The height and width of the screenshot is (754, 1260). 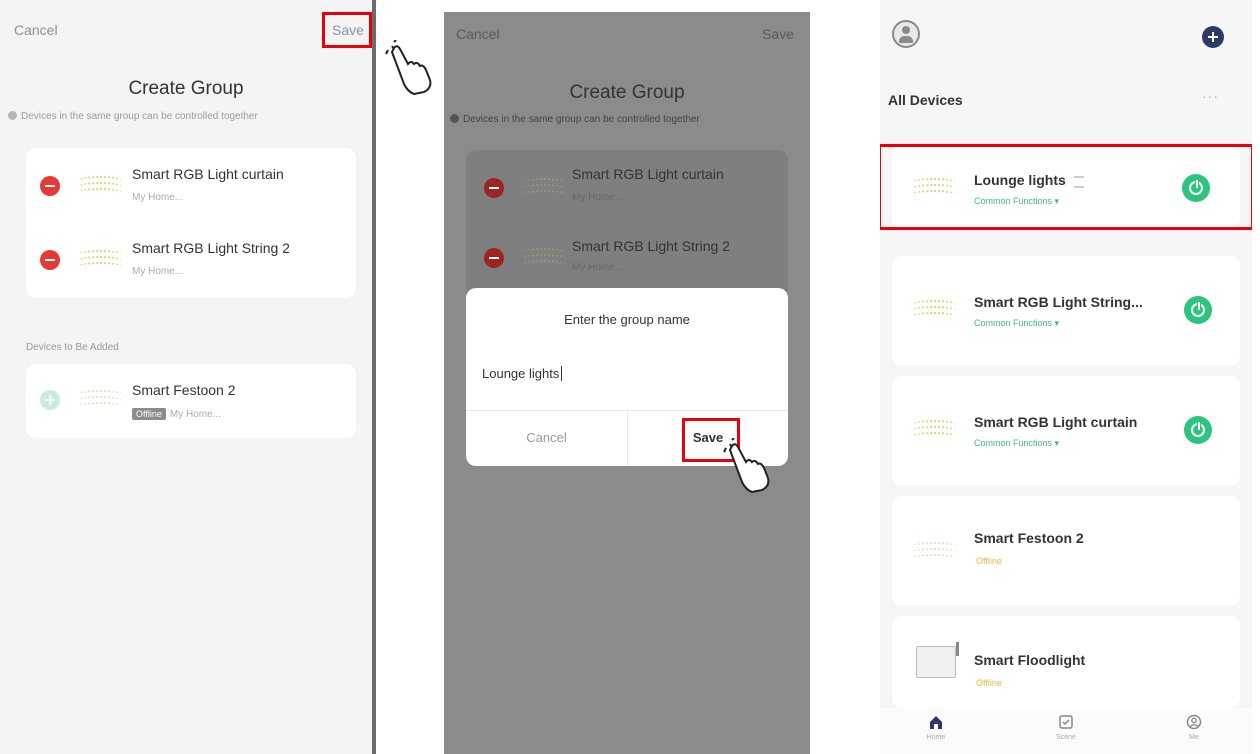 What do you see at coordinates (936, 737) in the screenshot?
I see `nav-label: Home` at bounding box center [936, 737].